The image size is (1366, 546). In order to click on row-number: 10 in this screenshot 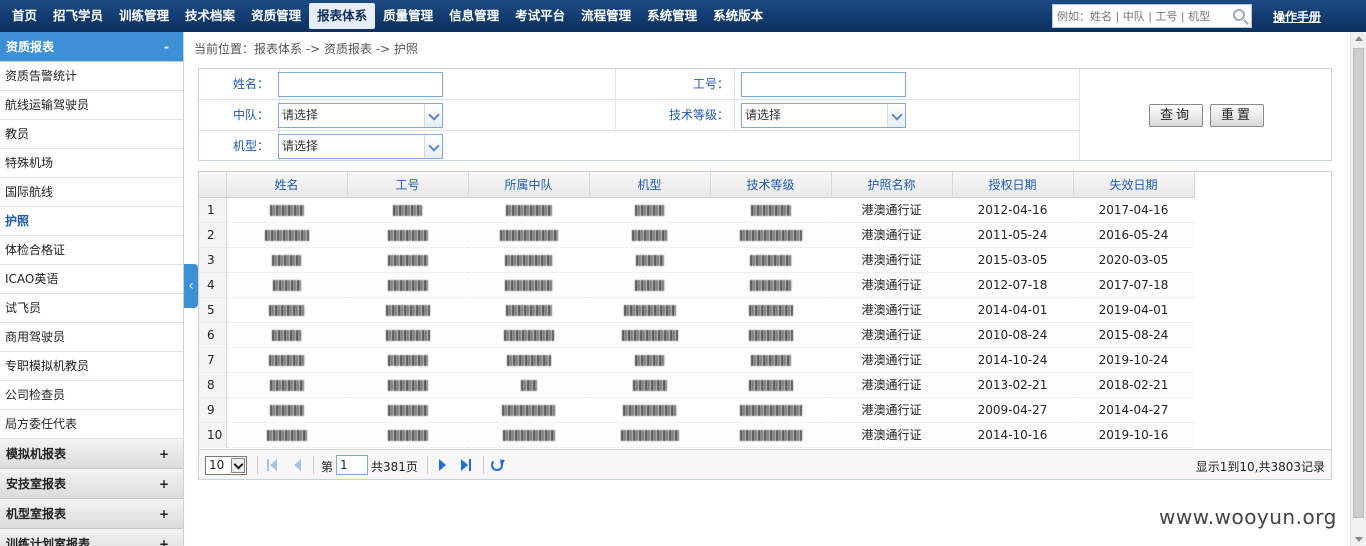, I will do `click(213, 435)`.